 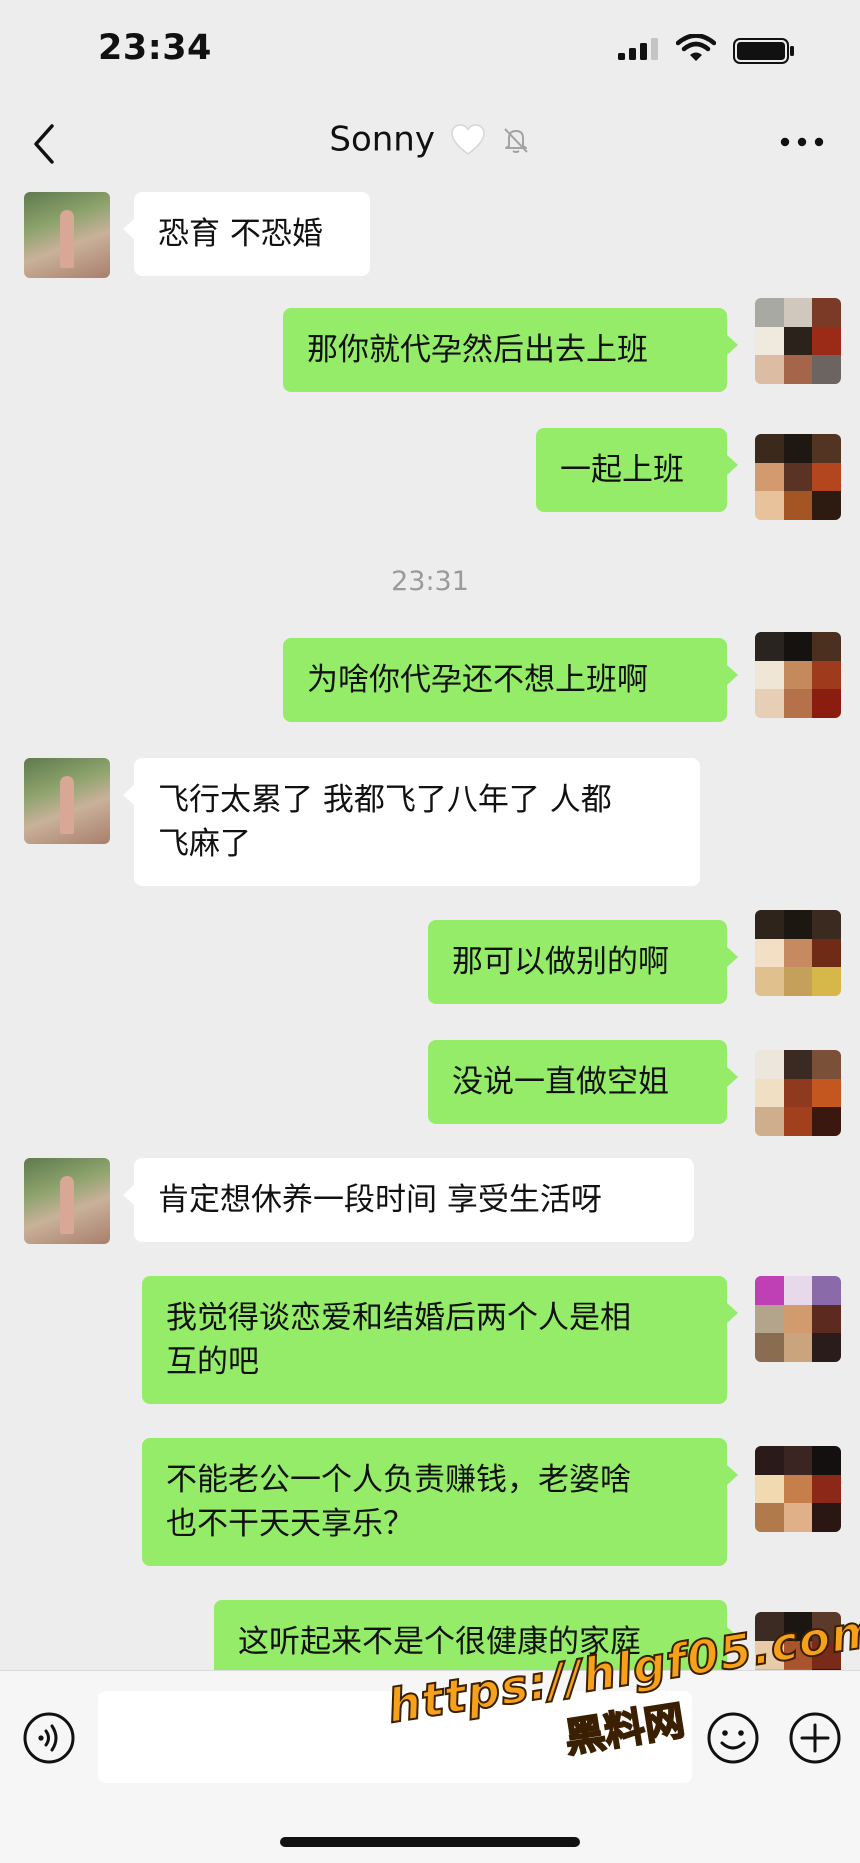 What do you see at coordinates (440, 1502) in the screenshot?
I see `outgoing-message-bubble: 不能老公一个人负责赚钱，老婆啥 也不干天天享乐？` at bounding box center [440, 1502].